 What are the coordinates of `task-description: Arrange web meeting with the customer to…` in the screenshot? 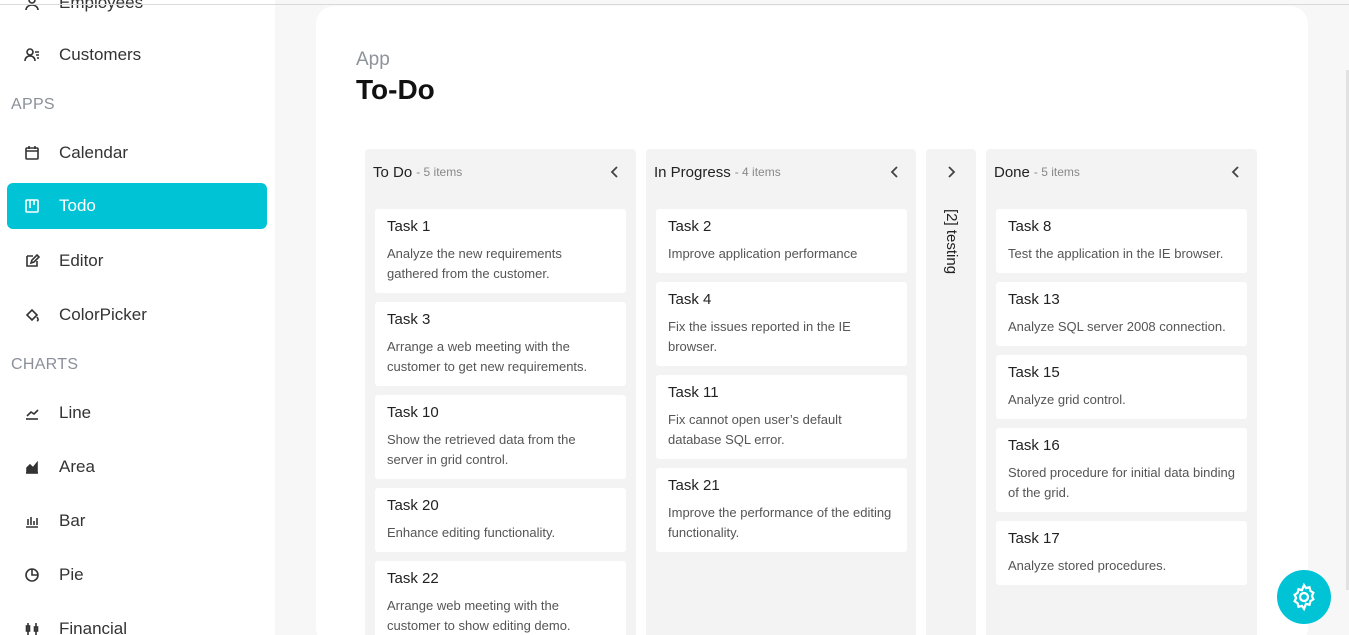 It's located at (479, 615).